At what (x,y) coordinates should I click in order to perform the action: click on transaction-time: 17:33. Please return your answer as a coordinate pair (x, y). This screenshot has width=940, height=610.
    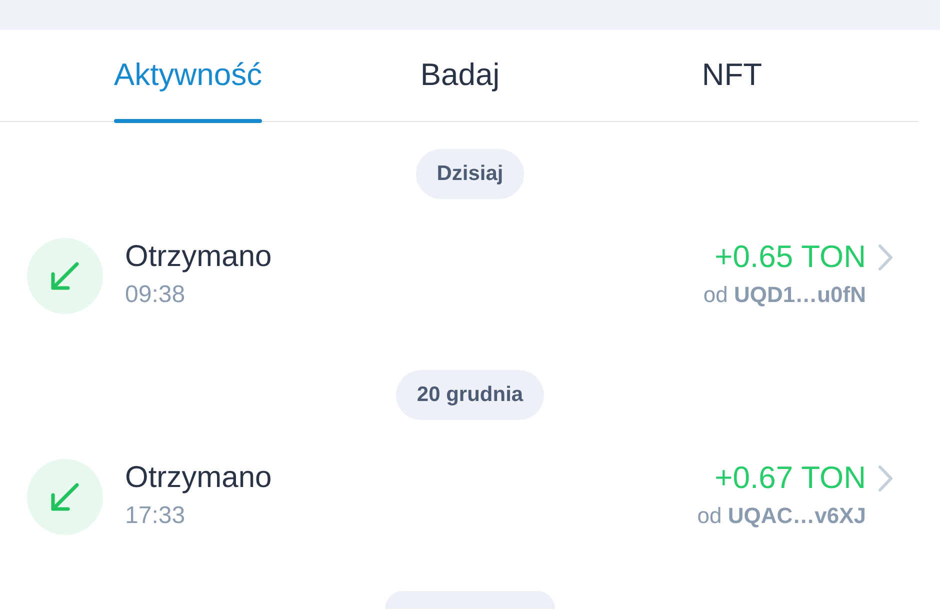
    Looking at the image, I should click on (155, 516).